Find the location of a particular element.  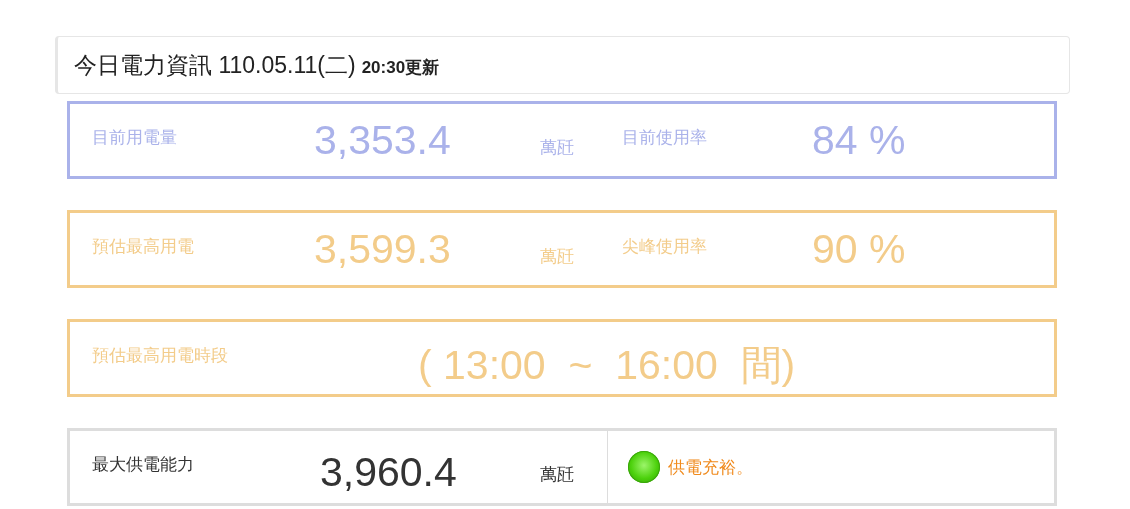

metric-label: 目前用電量 is located at coordinates (134, 138).